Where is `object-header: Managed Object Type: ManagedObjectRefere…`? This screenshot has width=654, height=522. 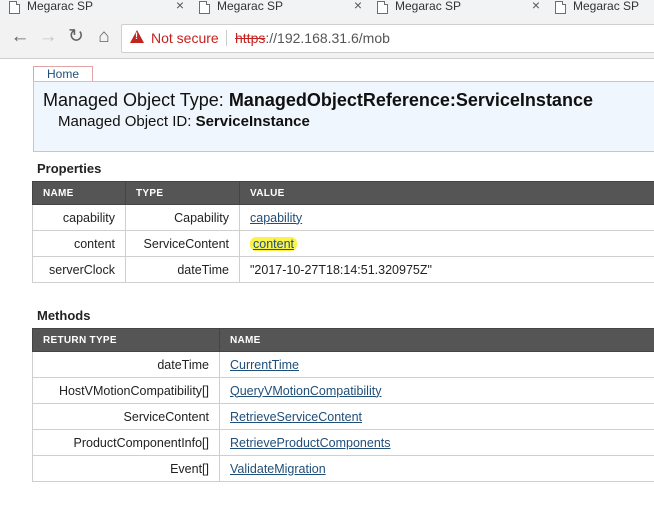 object-header: Managed Object Type: ManagedObjectRefere… is located at coordinates (343, 116).